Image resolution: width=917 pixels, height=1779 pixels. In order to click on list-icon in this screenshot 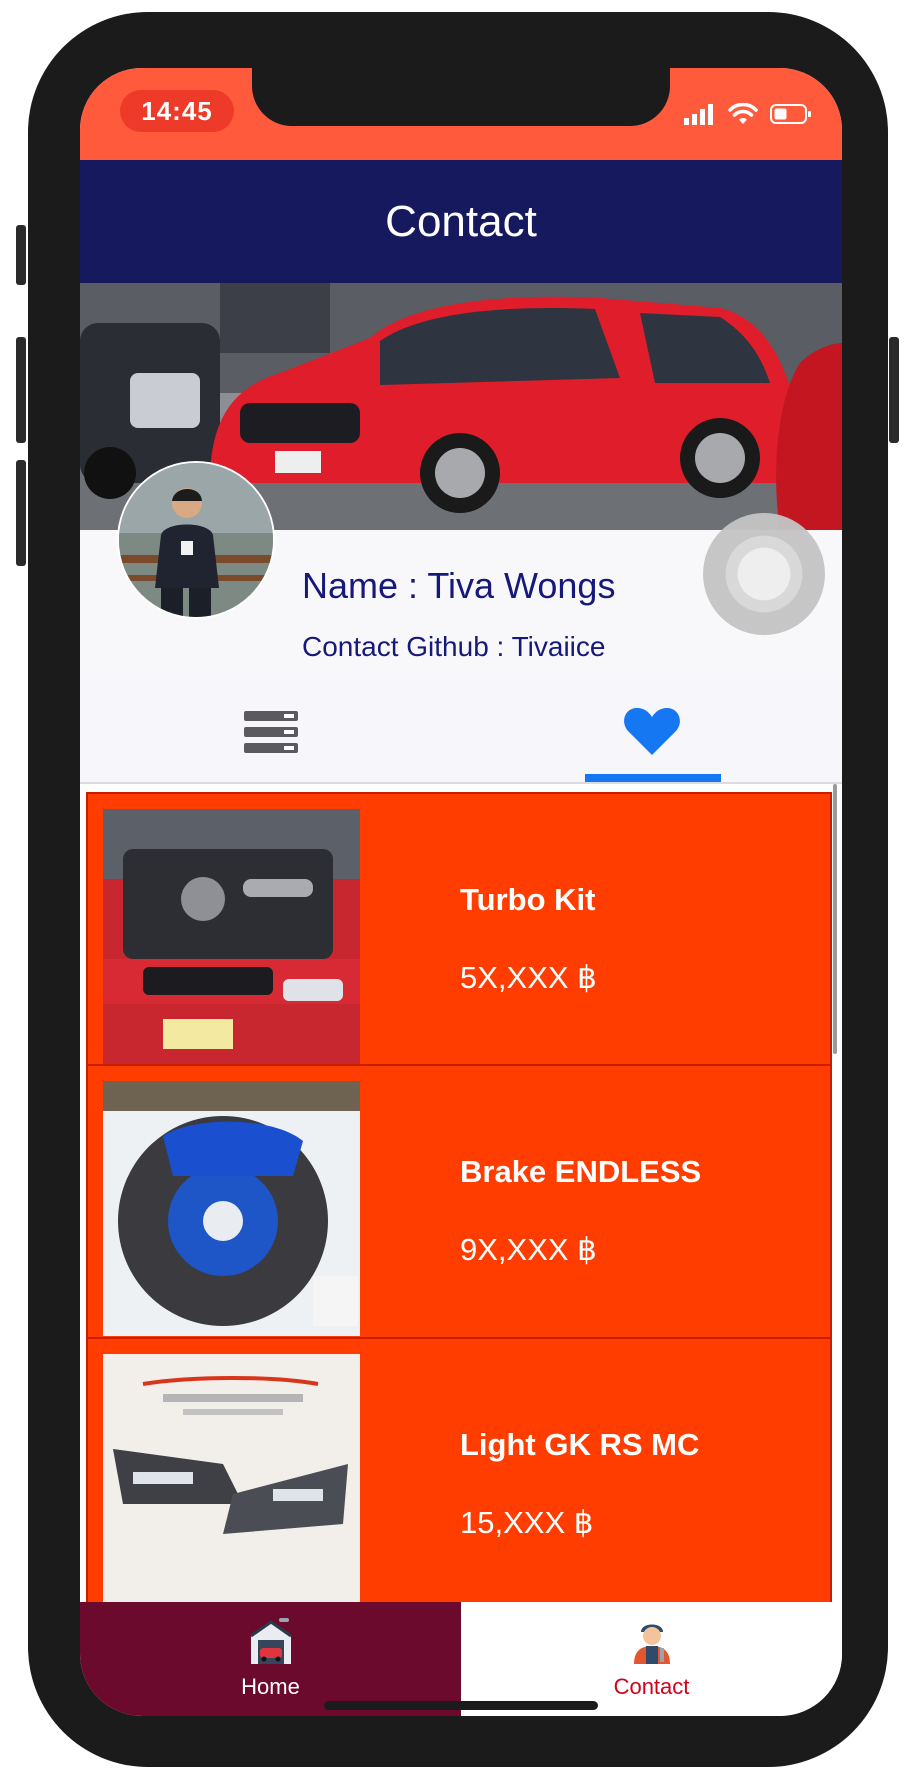, I will do `click(270, 731)`.